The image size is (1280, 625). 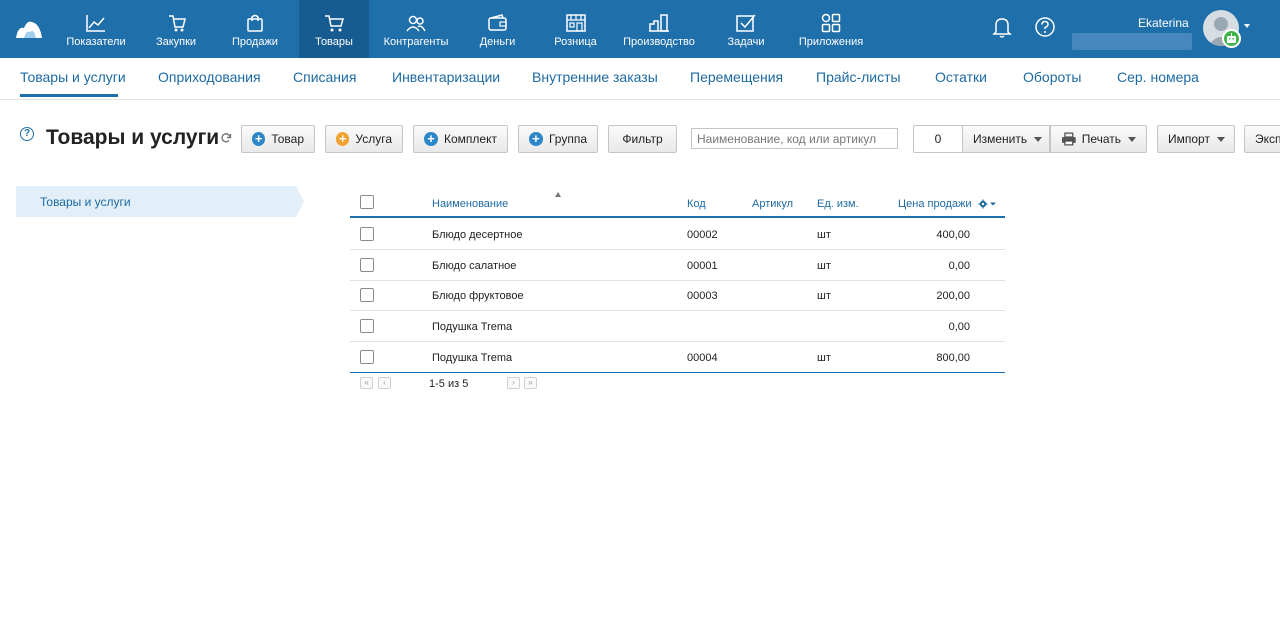 I want to click on add-group-label: Группа, so click(x=567, y=139).